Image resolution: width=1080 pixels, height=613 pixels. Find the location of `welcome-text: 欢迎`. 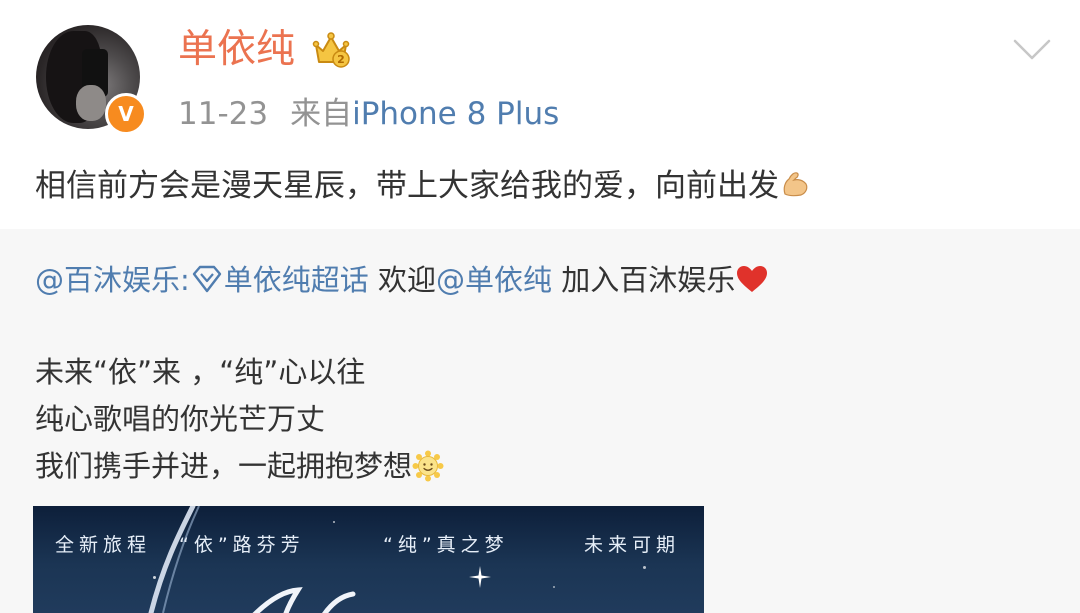

welcome-text: 欢迎 is located at coordinates (402, 280).